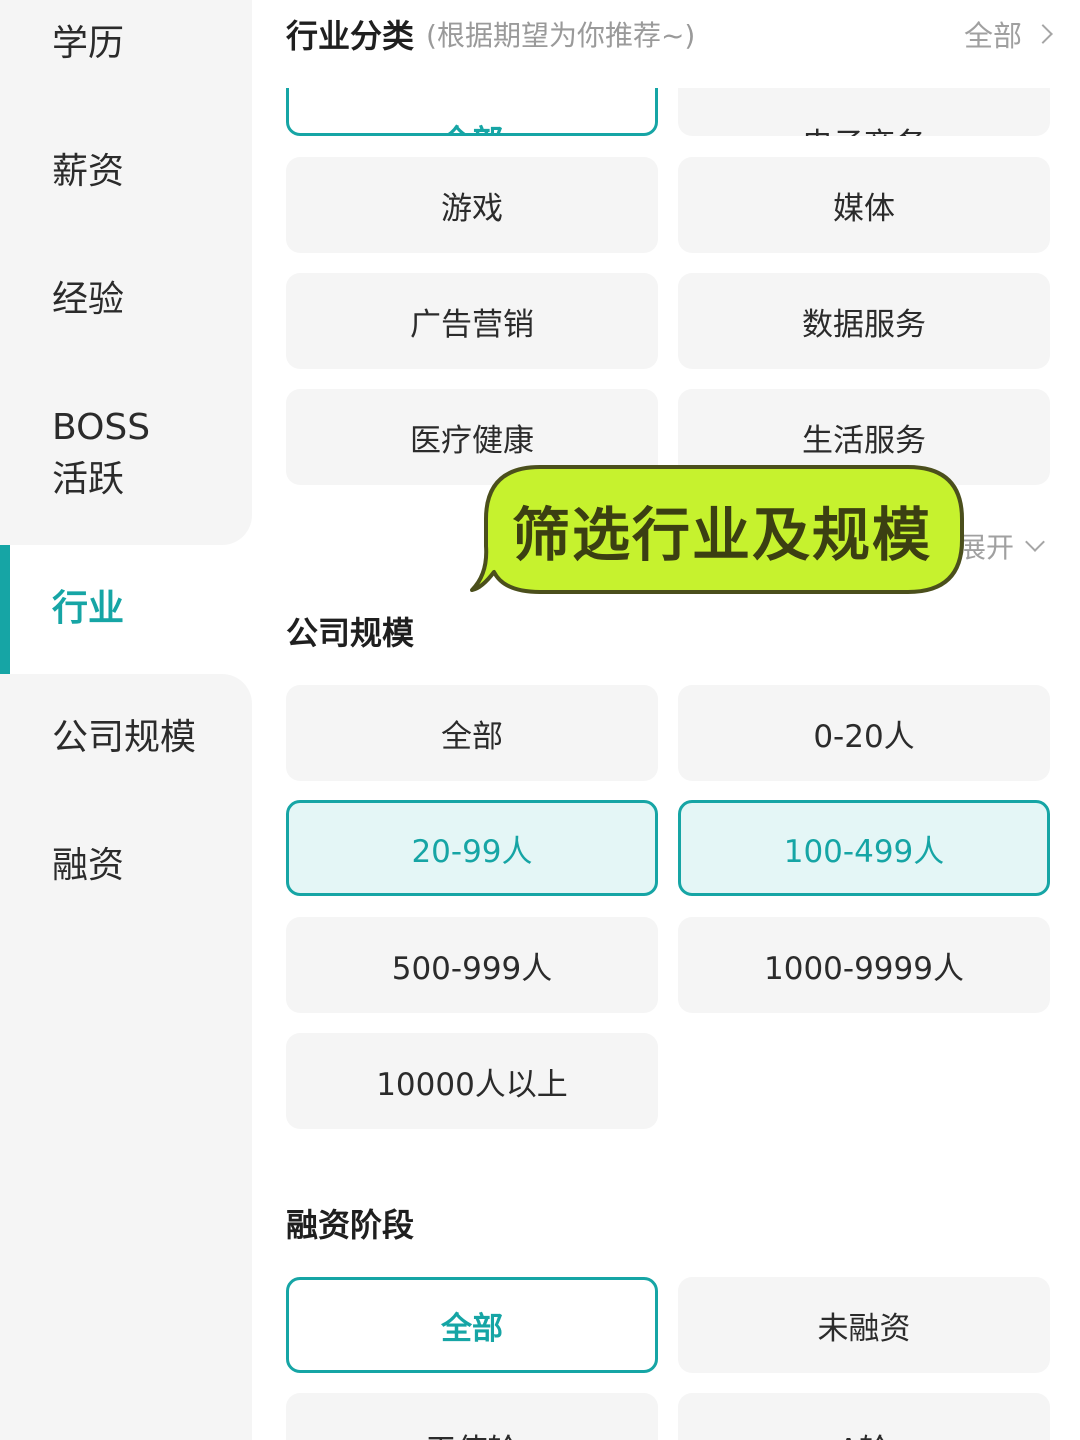 The image size is (1080, 1440). What do you see at coordinates (472, 1416) in the screenshot?
I see `financing-option-angel: 天使轮` at bounding box center [472, 1416].